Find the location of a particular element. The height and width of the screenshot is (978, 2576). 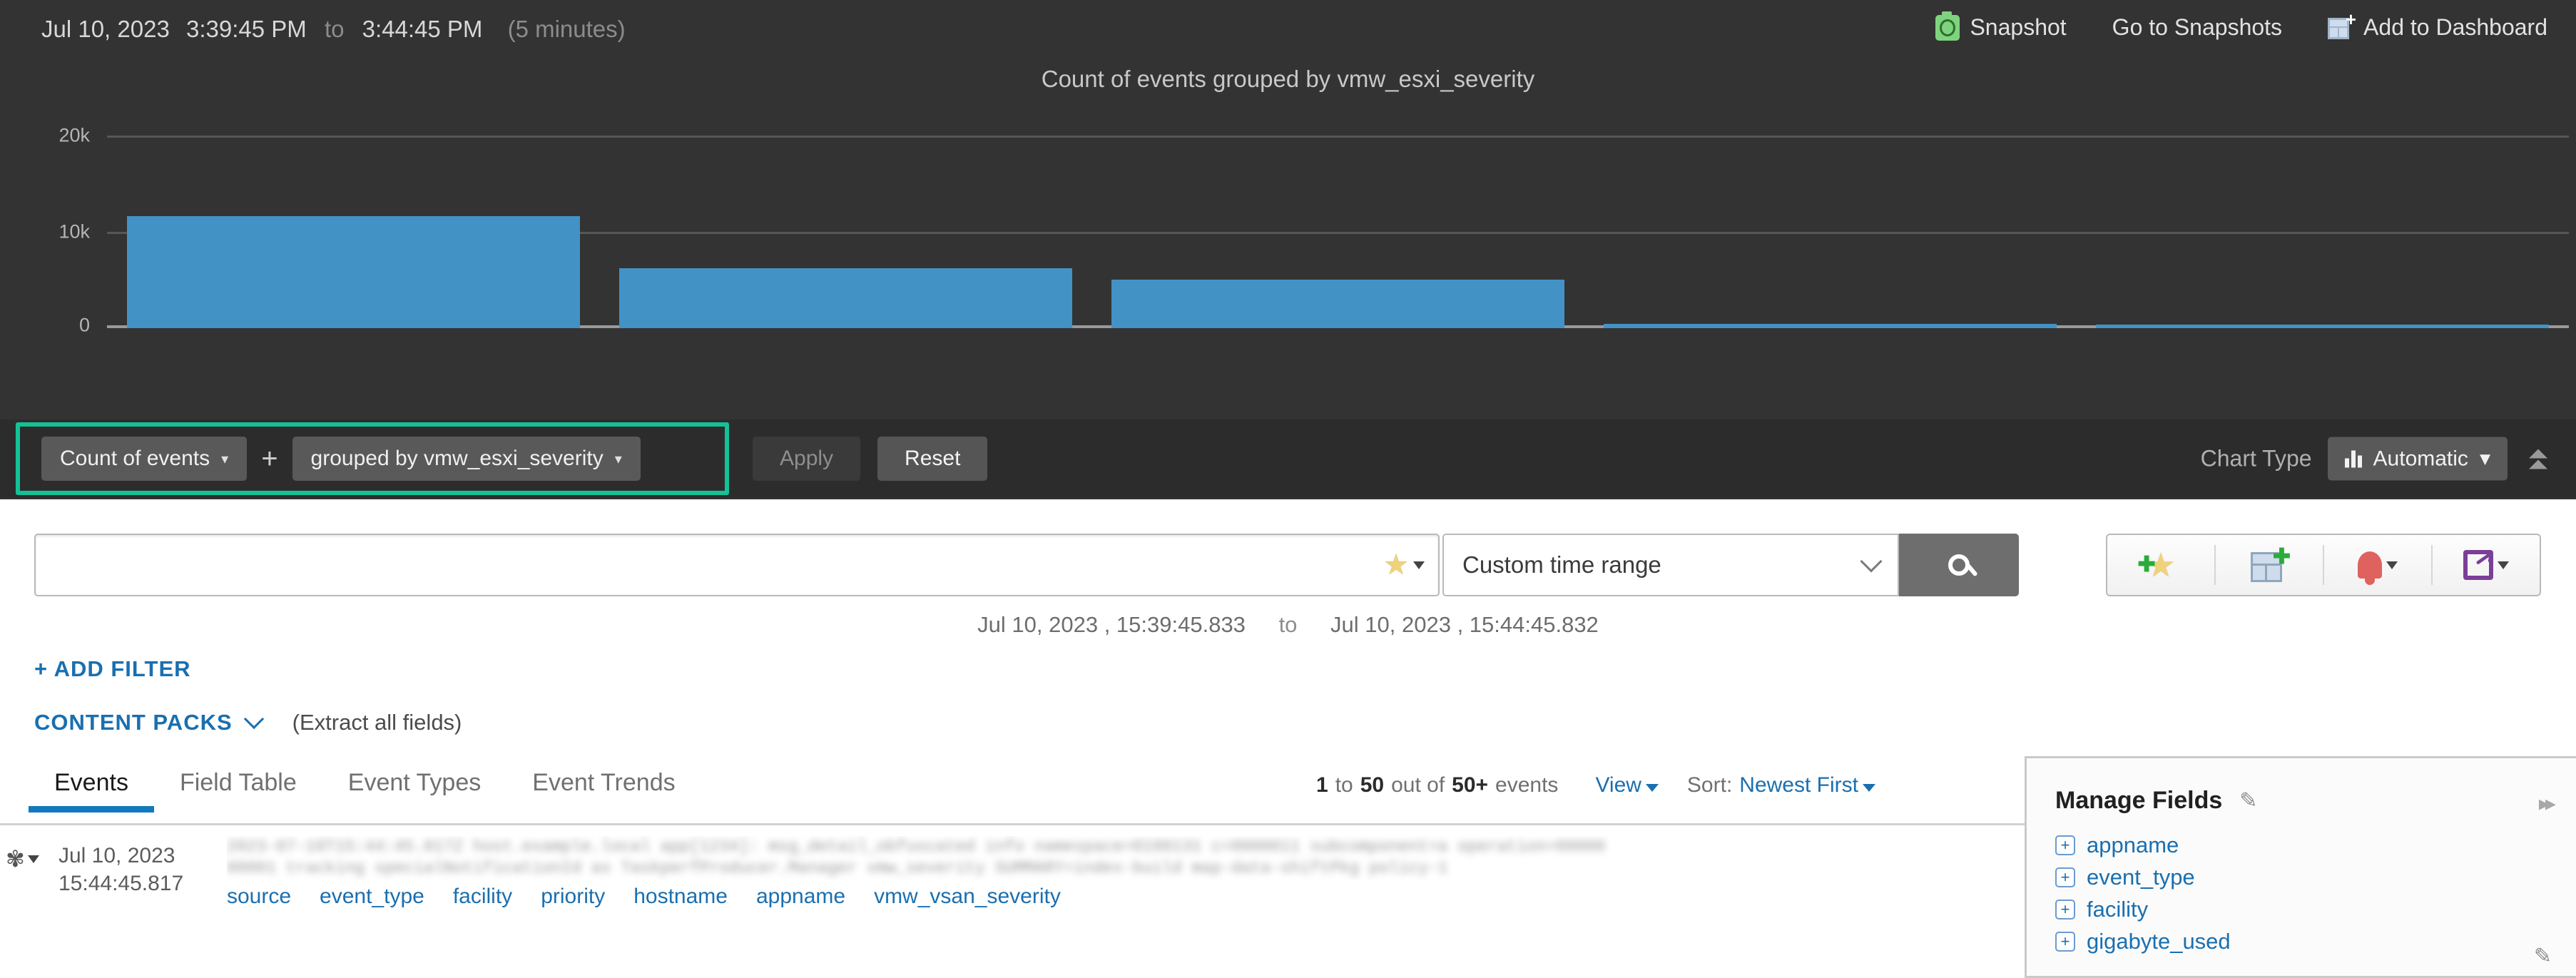

field-link-event_type: event_type is located at coordinates (372, 897).